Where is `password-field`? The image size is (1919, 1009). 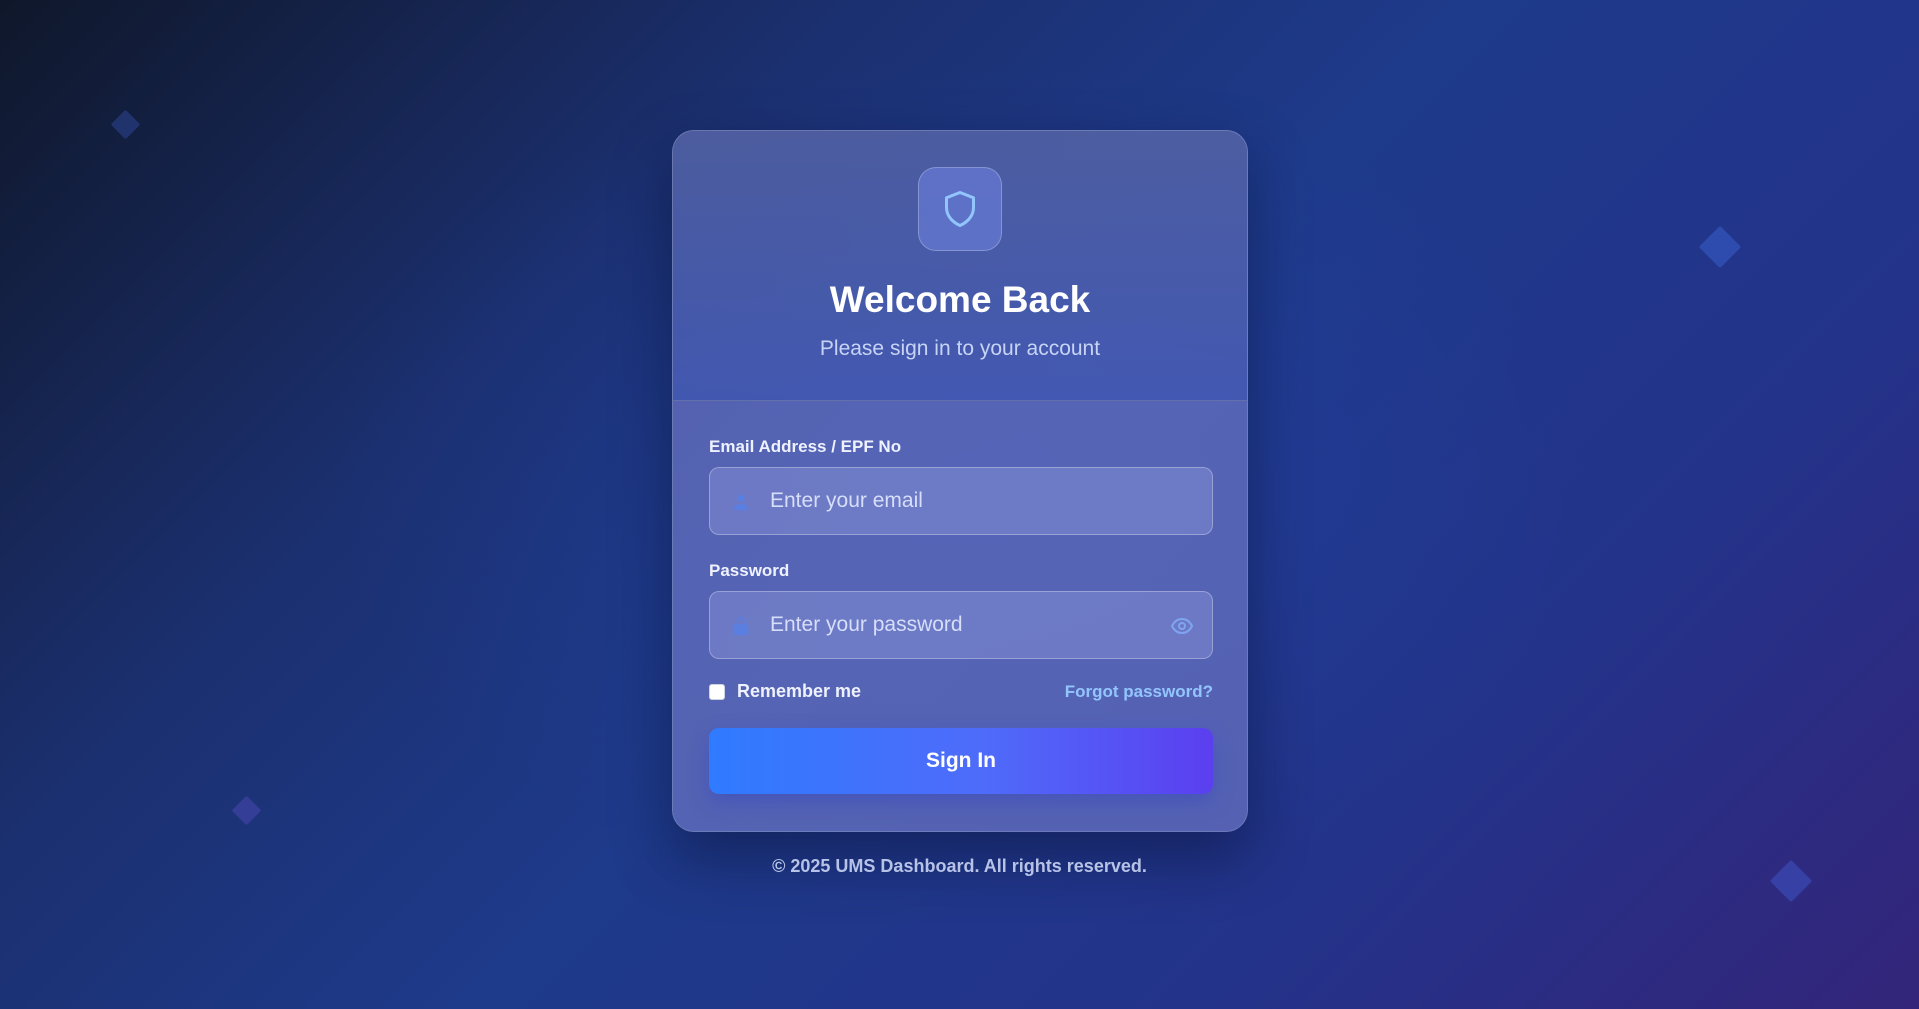 password-field is located at coordinates (960, 625).